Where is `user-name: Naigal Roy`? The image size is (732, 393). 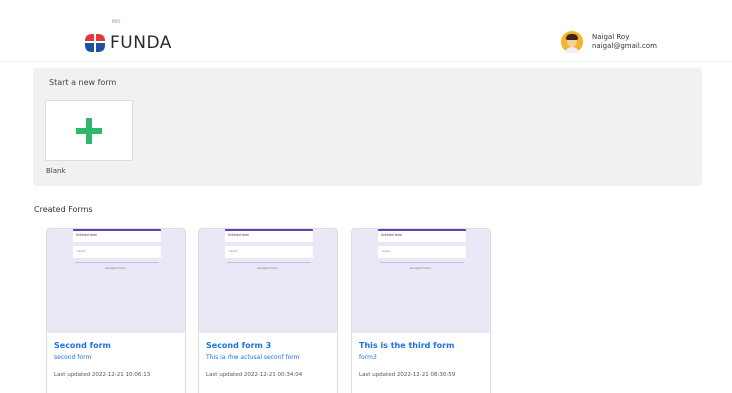
user-name: Naigal Roy is located at coordinates (611, 37).